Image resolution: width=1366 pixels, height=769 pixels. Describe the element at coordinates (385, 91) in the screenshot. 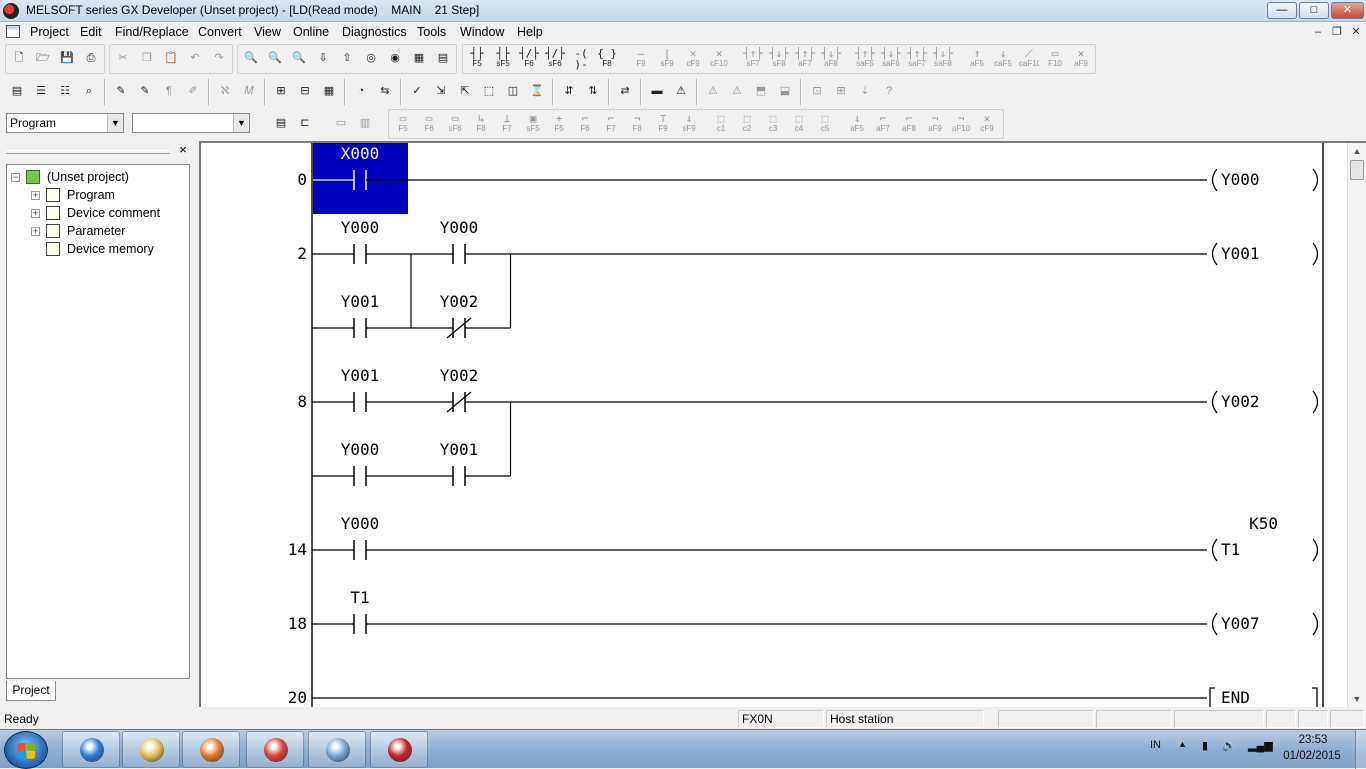

I see `convert-button: ⇆` at that location.